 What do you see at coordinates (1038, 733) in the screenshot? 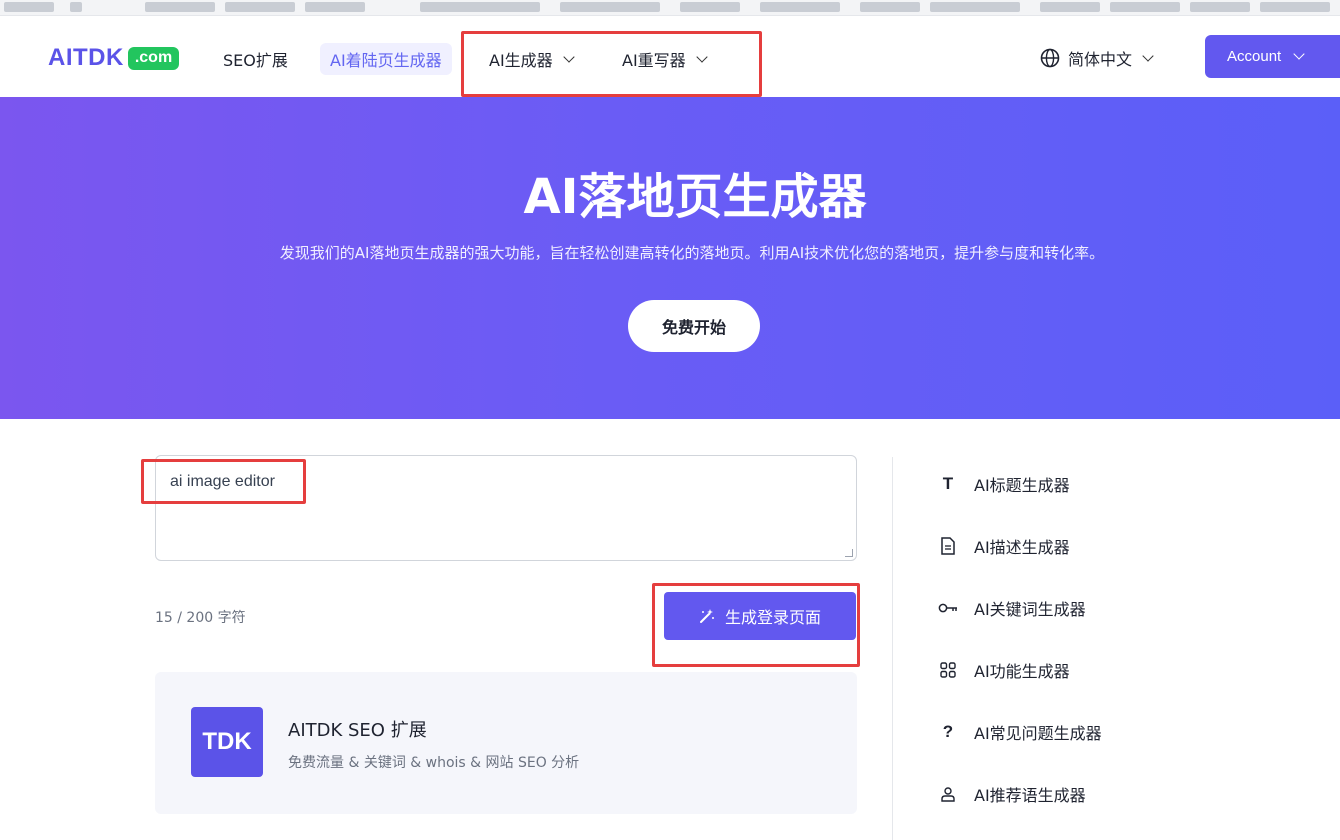
I see `sidebar-item-label: AI常见问题生成器` at bounding box center [1038, 733].